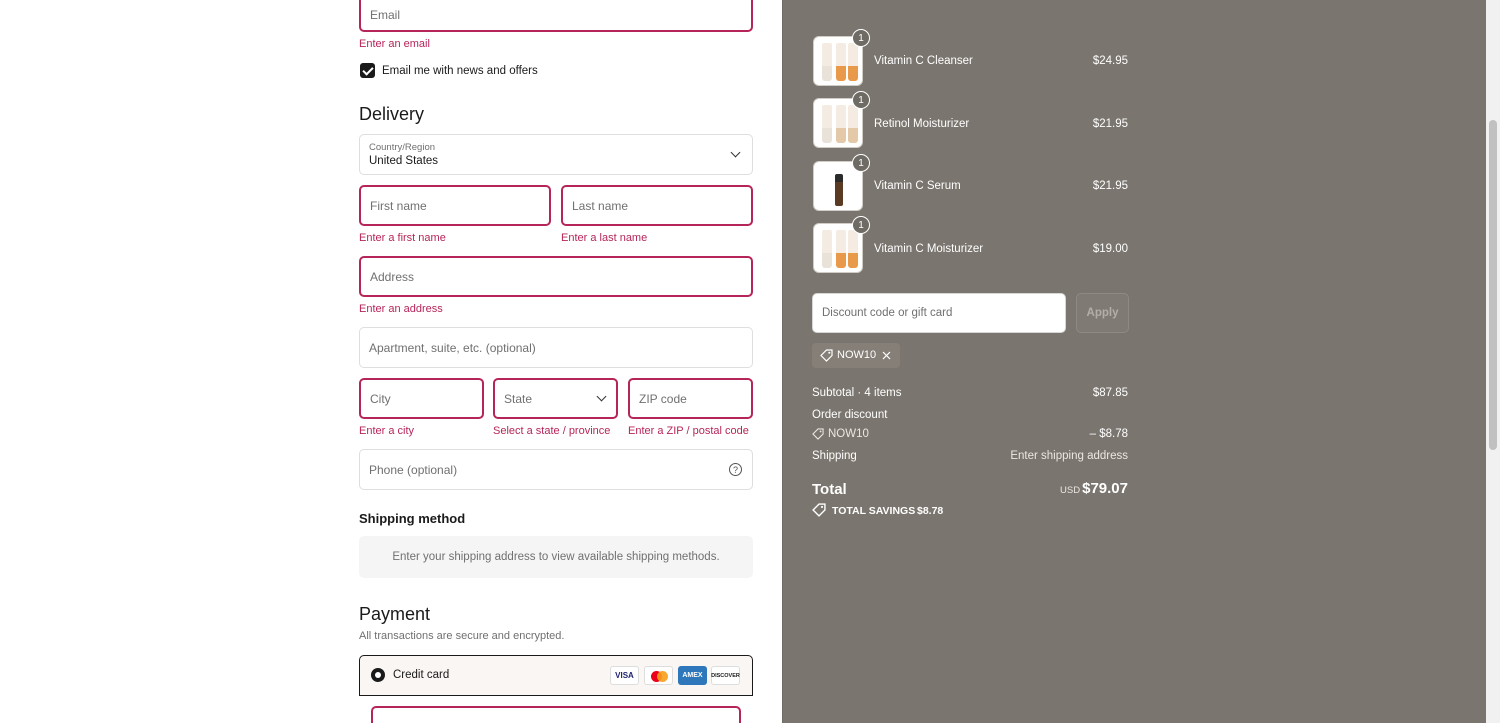 Image resolution: width=1500 pixels, height=723 pixels. Describe the element at coordinates (387, 431) in the screenshot. I see `city-error: Enter a city` at that location.